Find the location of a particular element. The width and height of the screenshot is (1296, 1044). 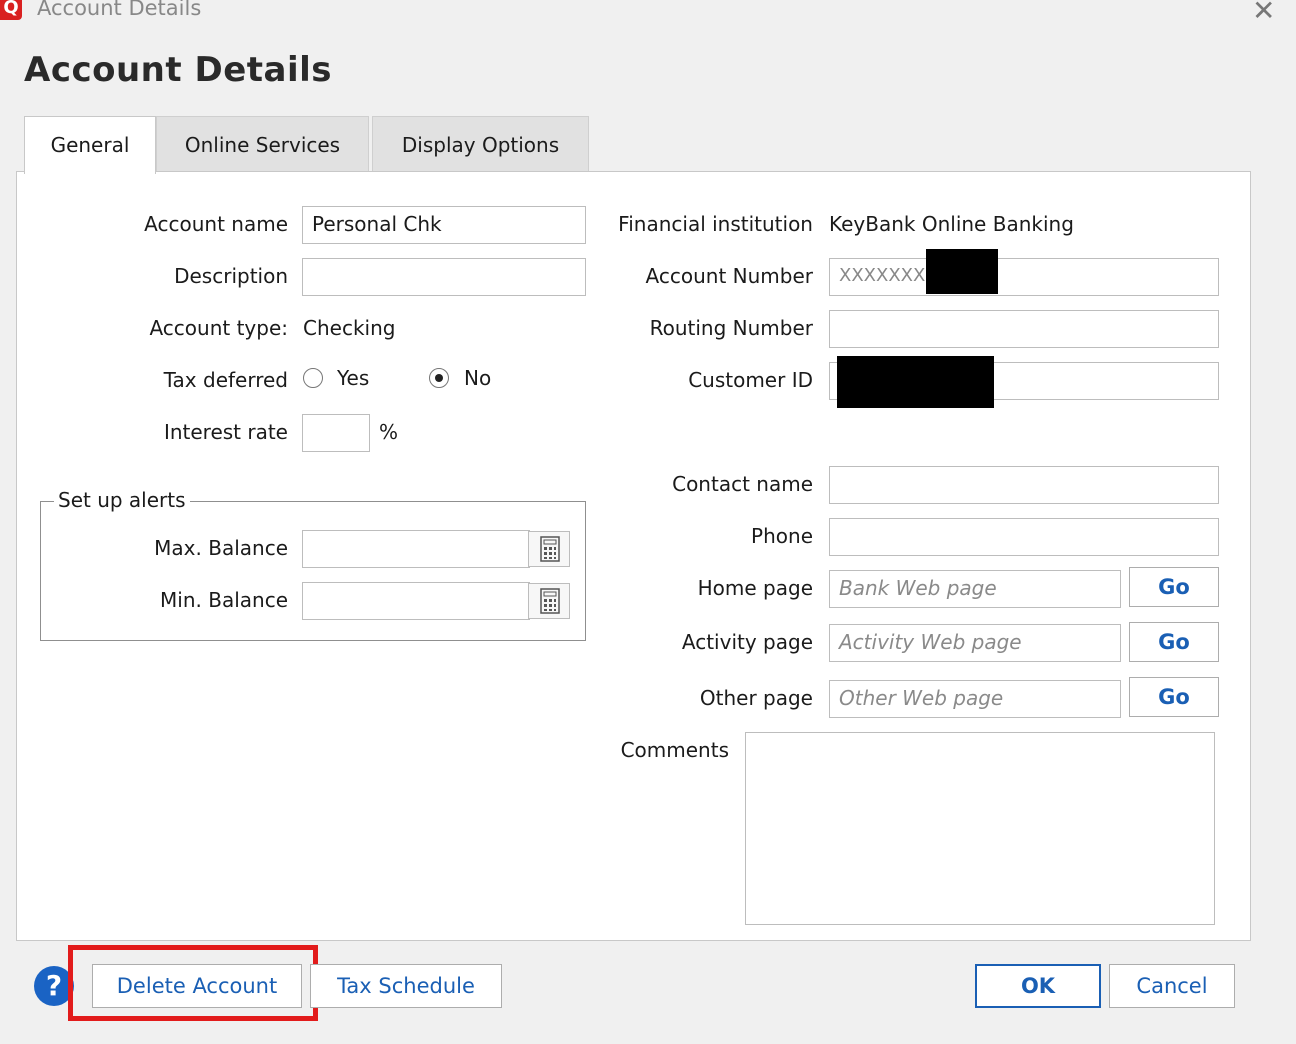

interest-rate-label: Interest rate is located at coordinates (225, 432).